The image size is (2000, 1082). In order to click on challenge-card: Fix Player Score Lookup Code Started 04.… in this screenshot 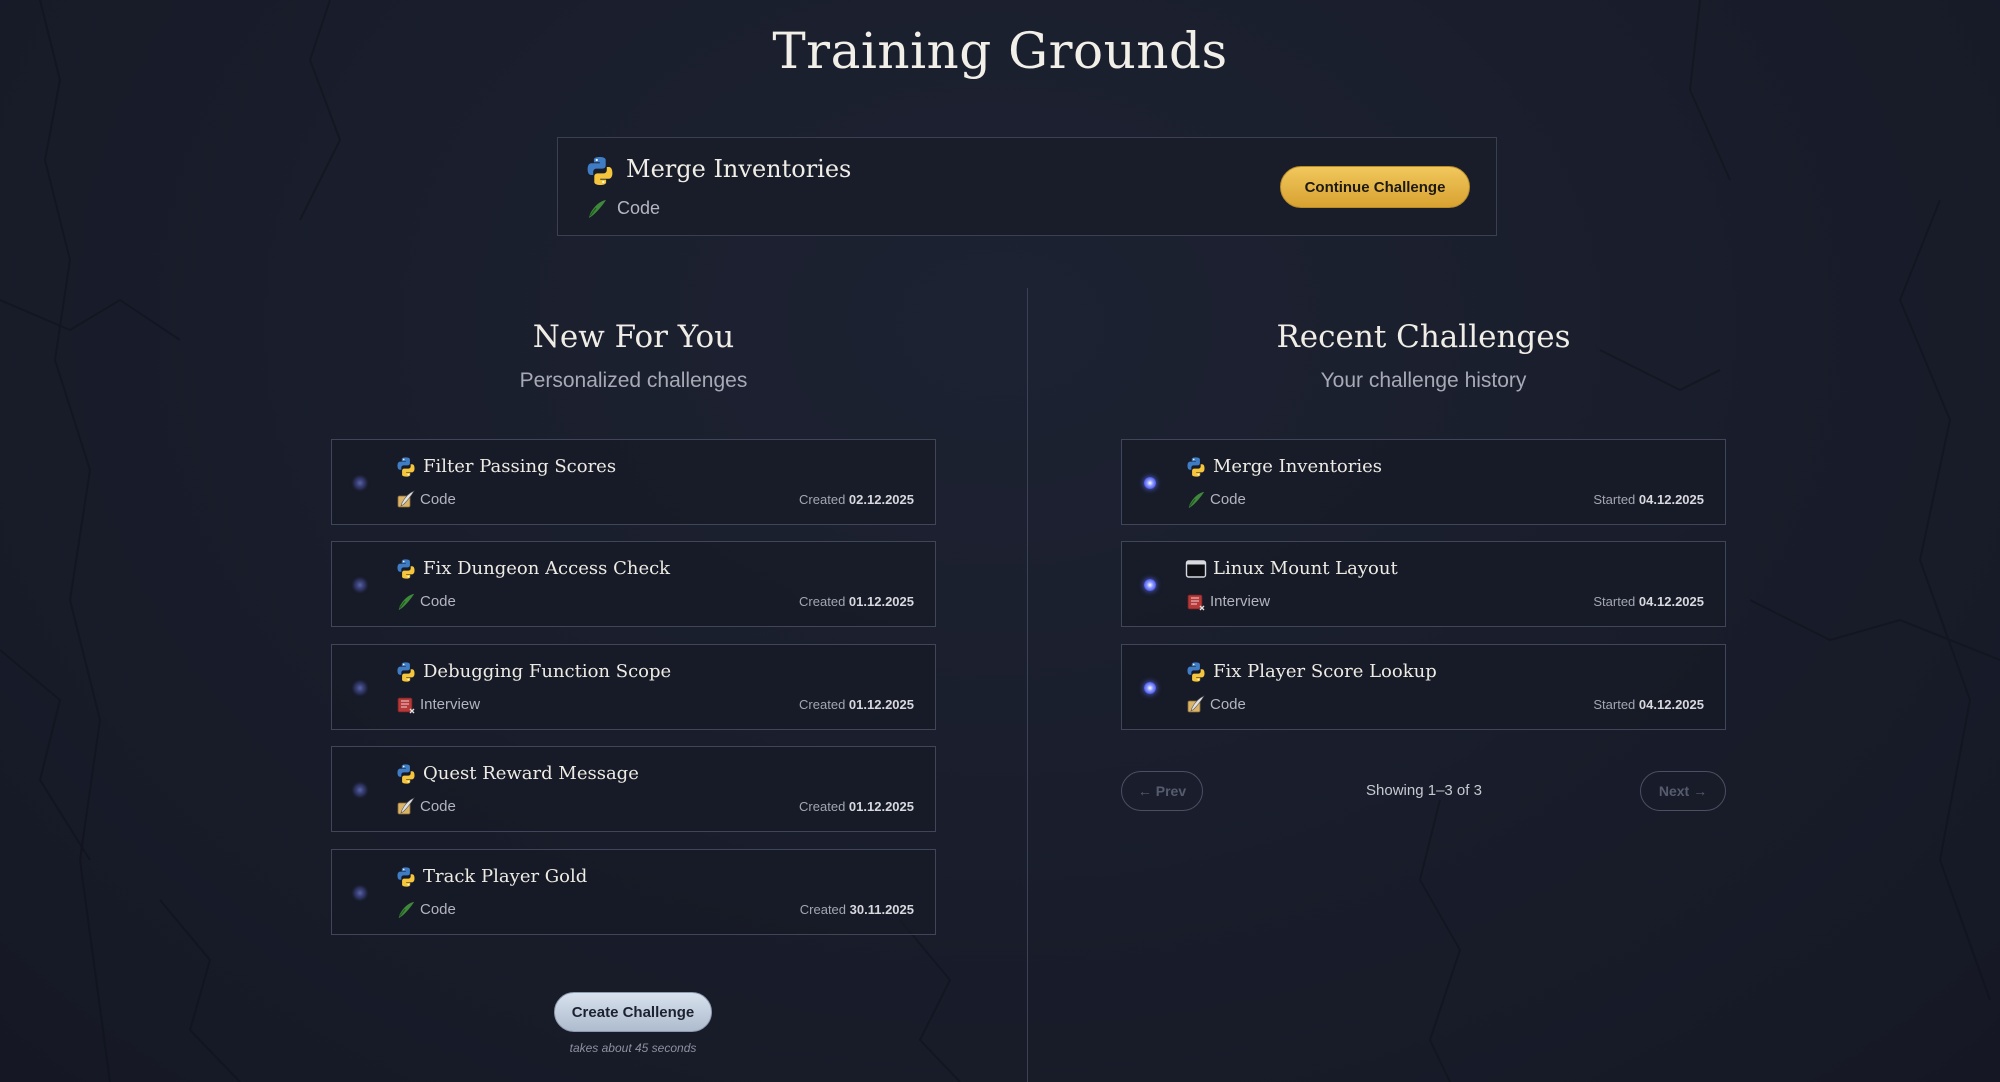, I will do `click(1423, 687)`.